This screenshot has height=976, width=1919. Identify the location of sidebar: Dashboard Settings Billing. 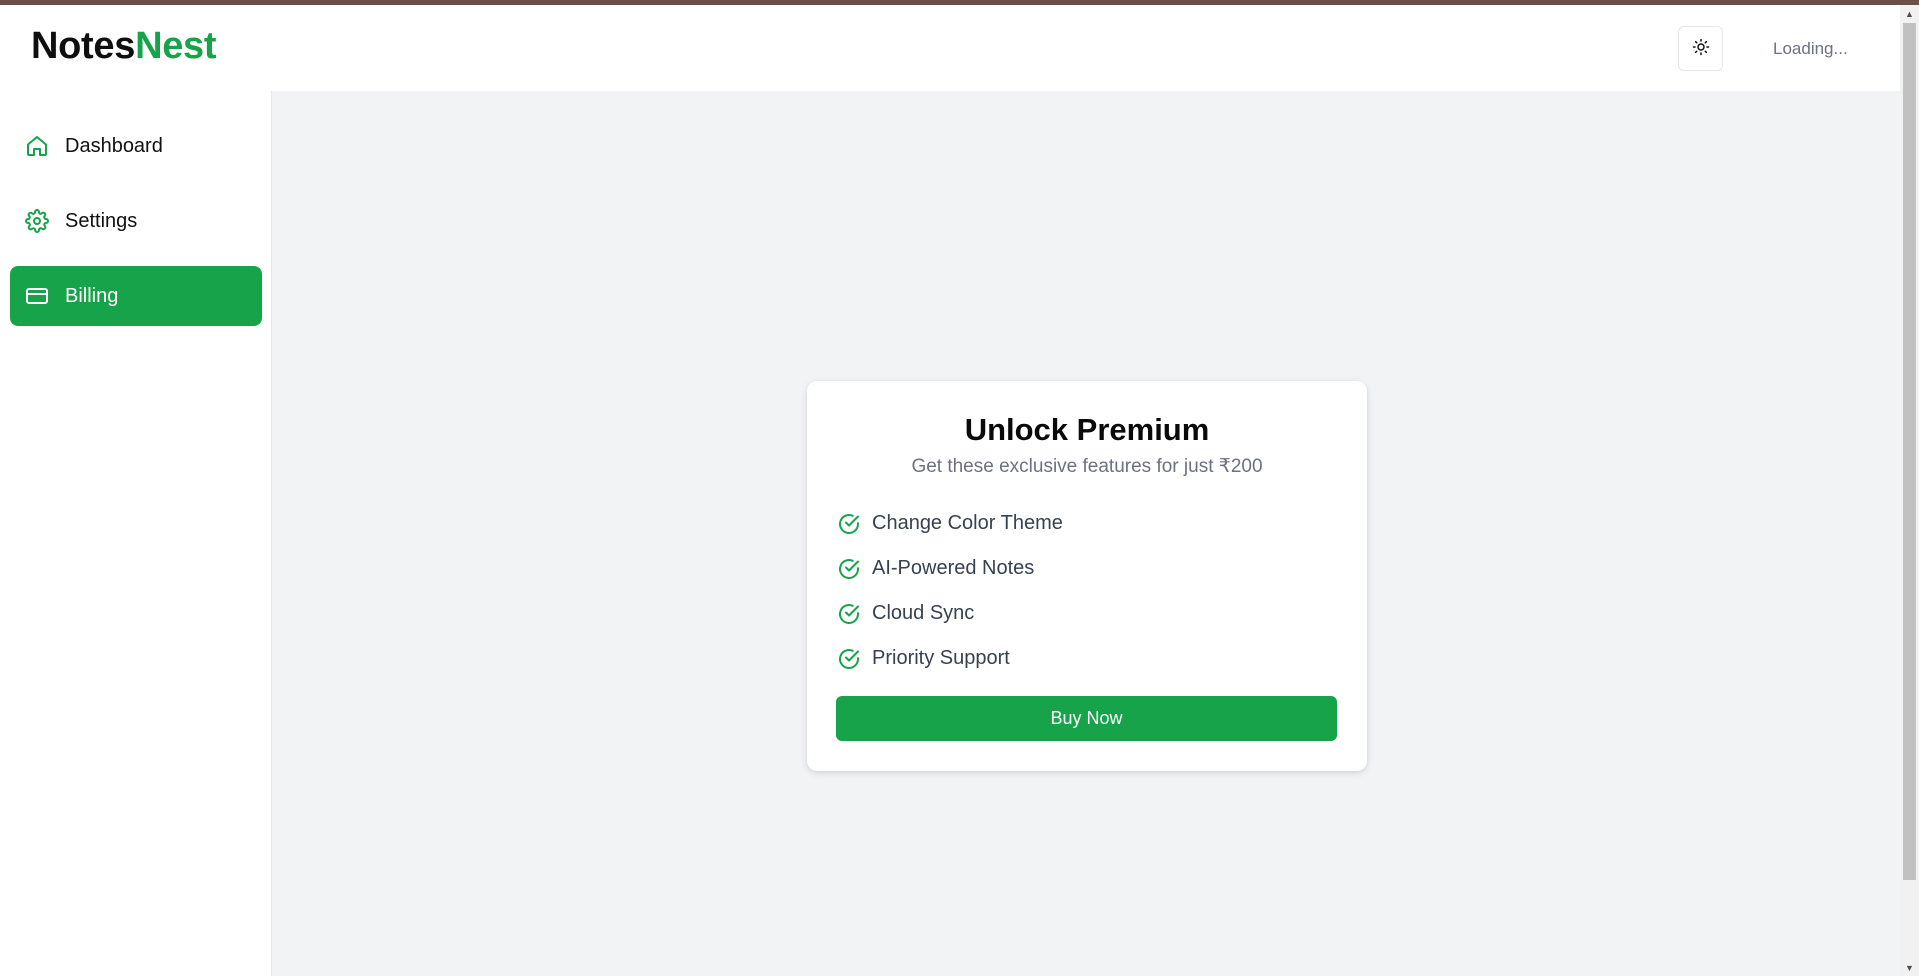
(136, 533).